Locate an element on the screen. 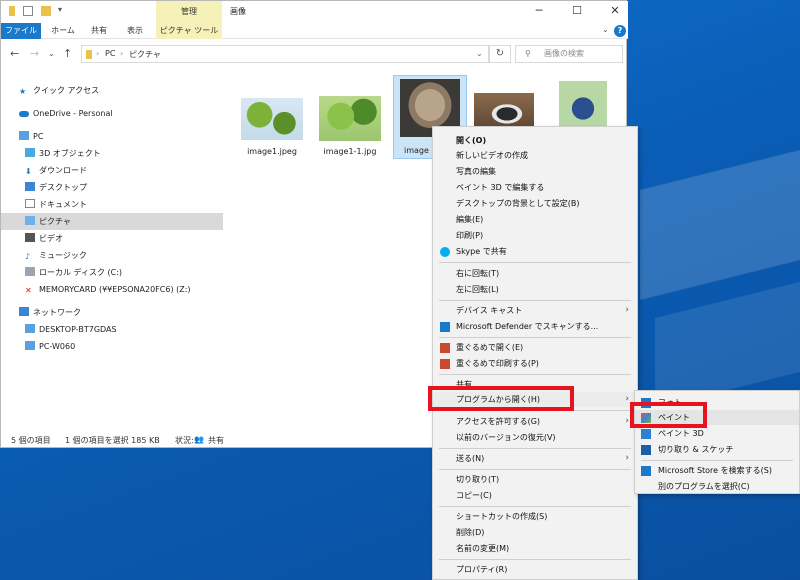 This screenshot has width=800, height=580. store-icon is located at coordinates (646, 471).